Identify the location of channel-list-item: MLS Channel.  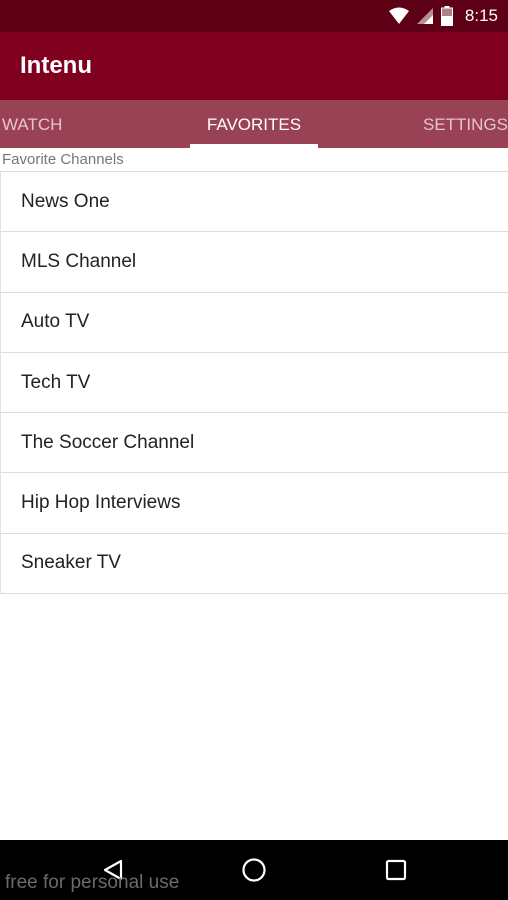
(254, 262).